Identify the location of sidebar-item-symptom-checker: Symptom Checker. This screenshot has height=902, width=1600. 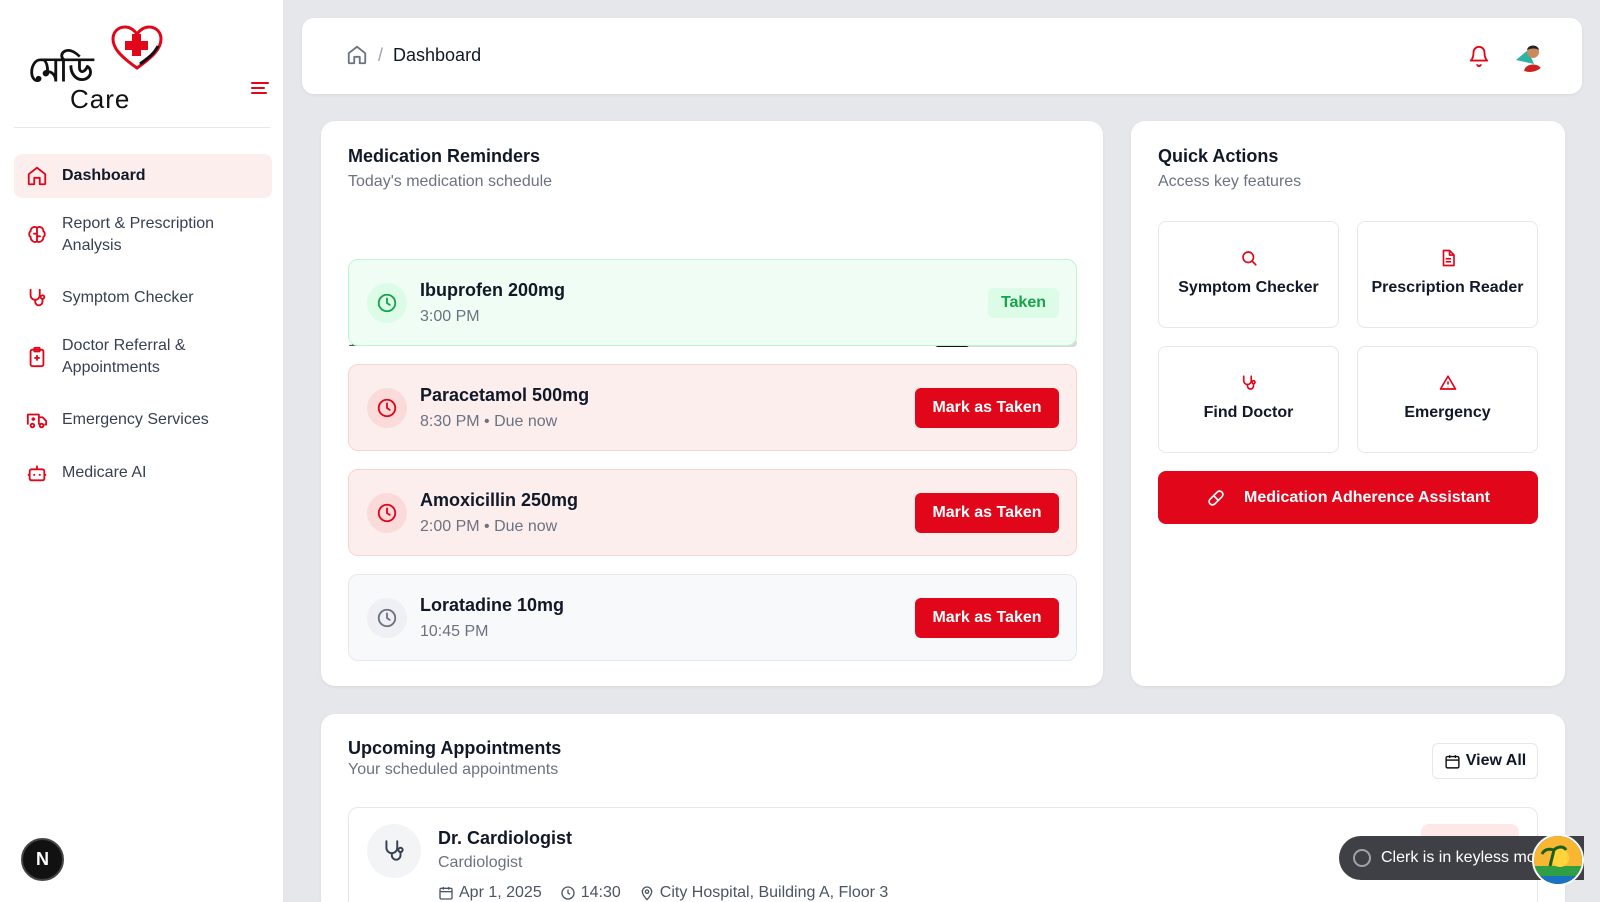
(143, 298).